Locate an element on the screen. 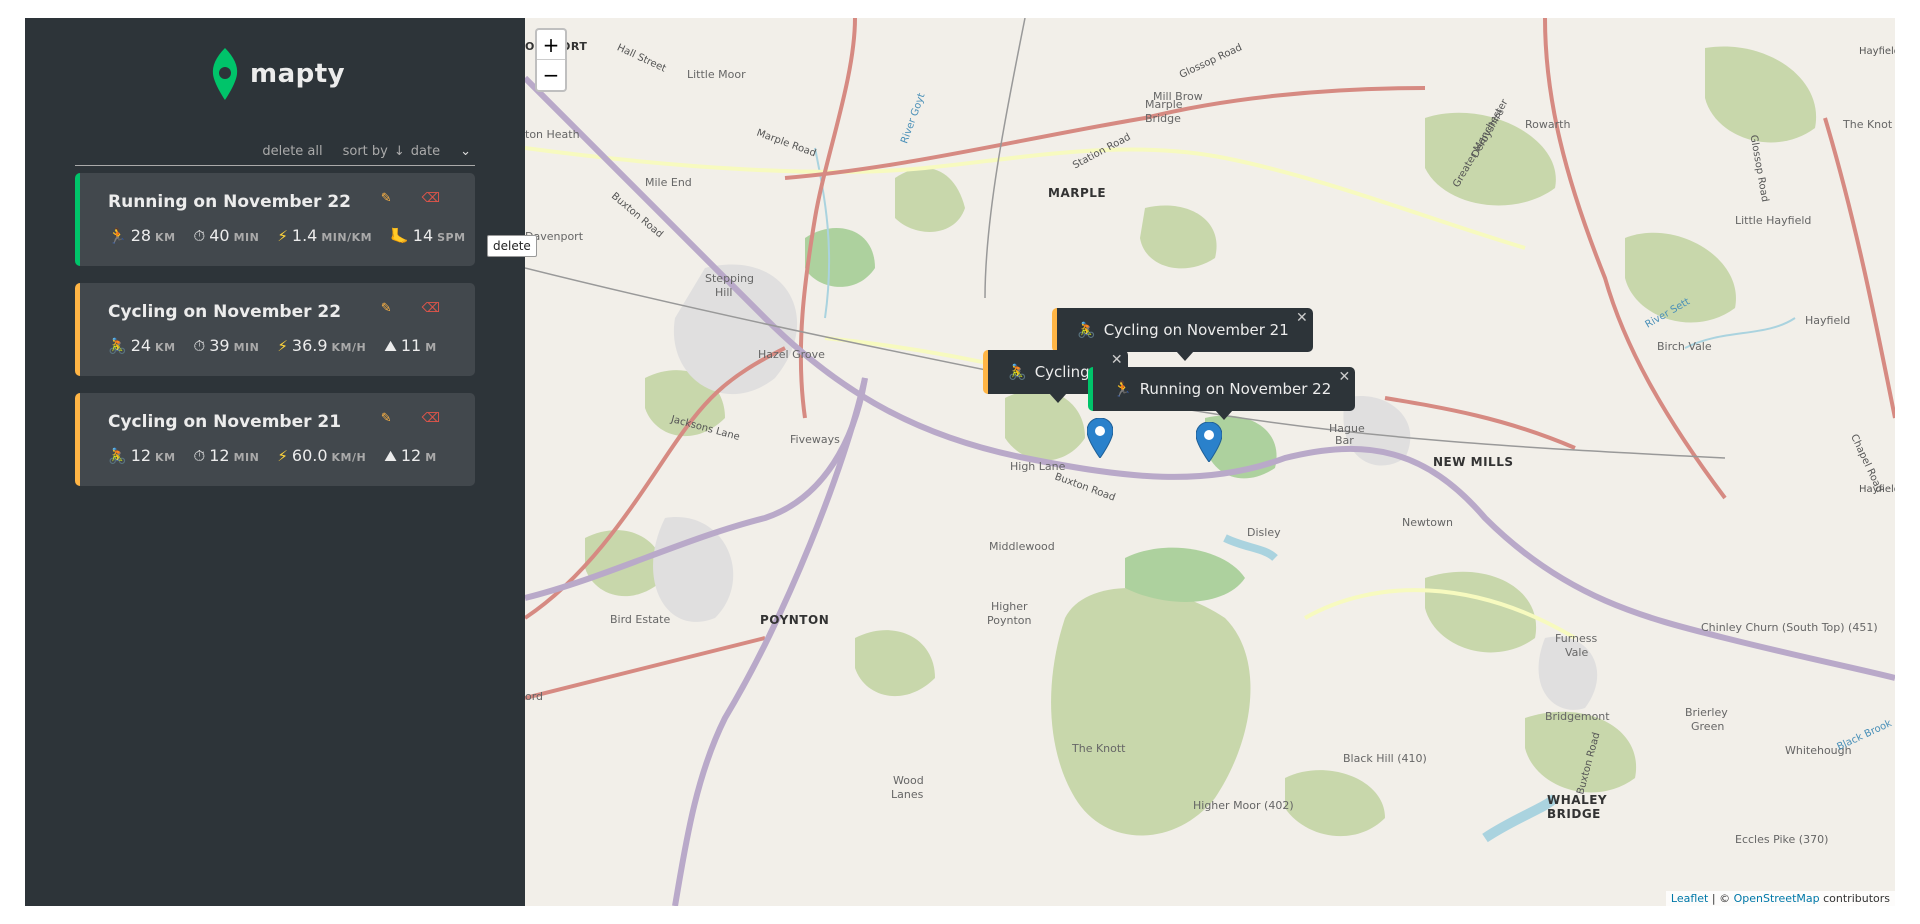 The width and height of the screenshot is (1920, 924). workout-popup: 🚴 Cycling on November 21 ✕ is located at coordinates (1182, 334).